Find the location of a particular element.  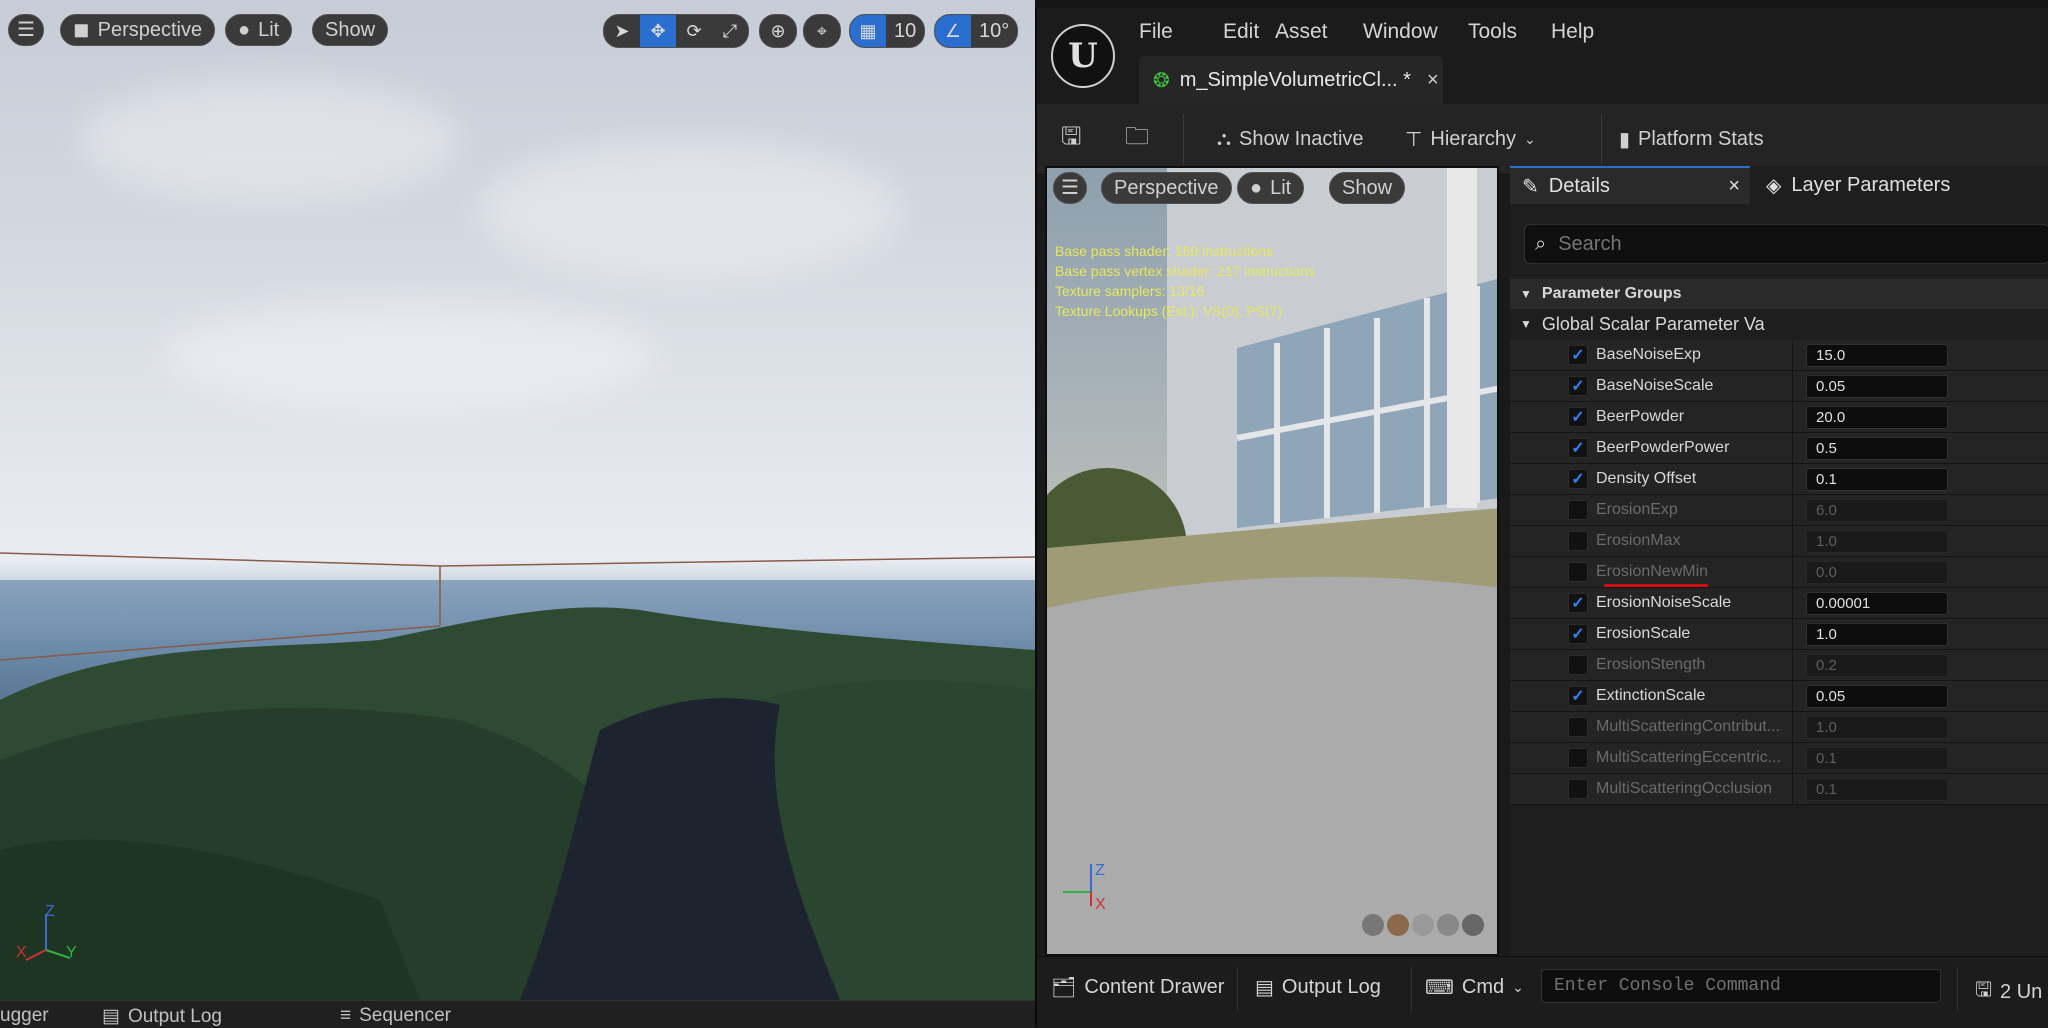

platform-stats-icon: ▮ is located at coordinates (1625, 139).